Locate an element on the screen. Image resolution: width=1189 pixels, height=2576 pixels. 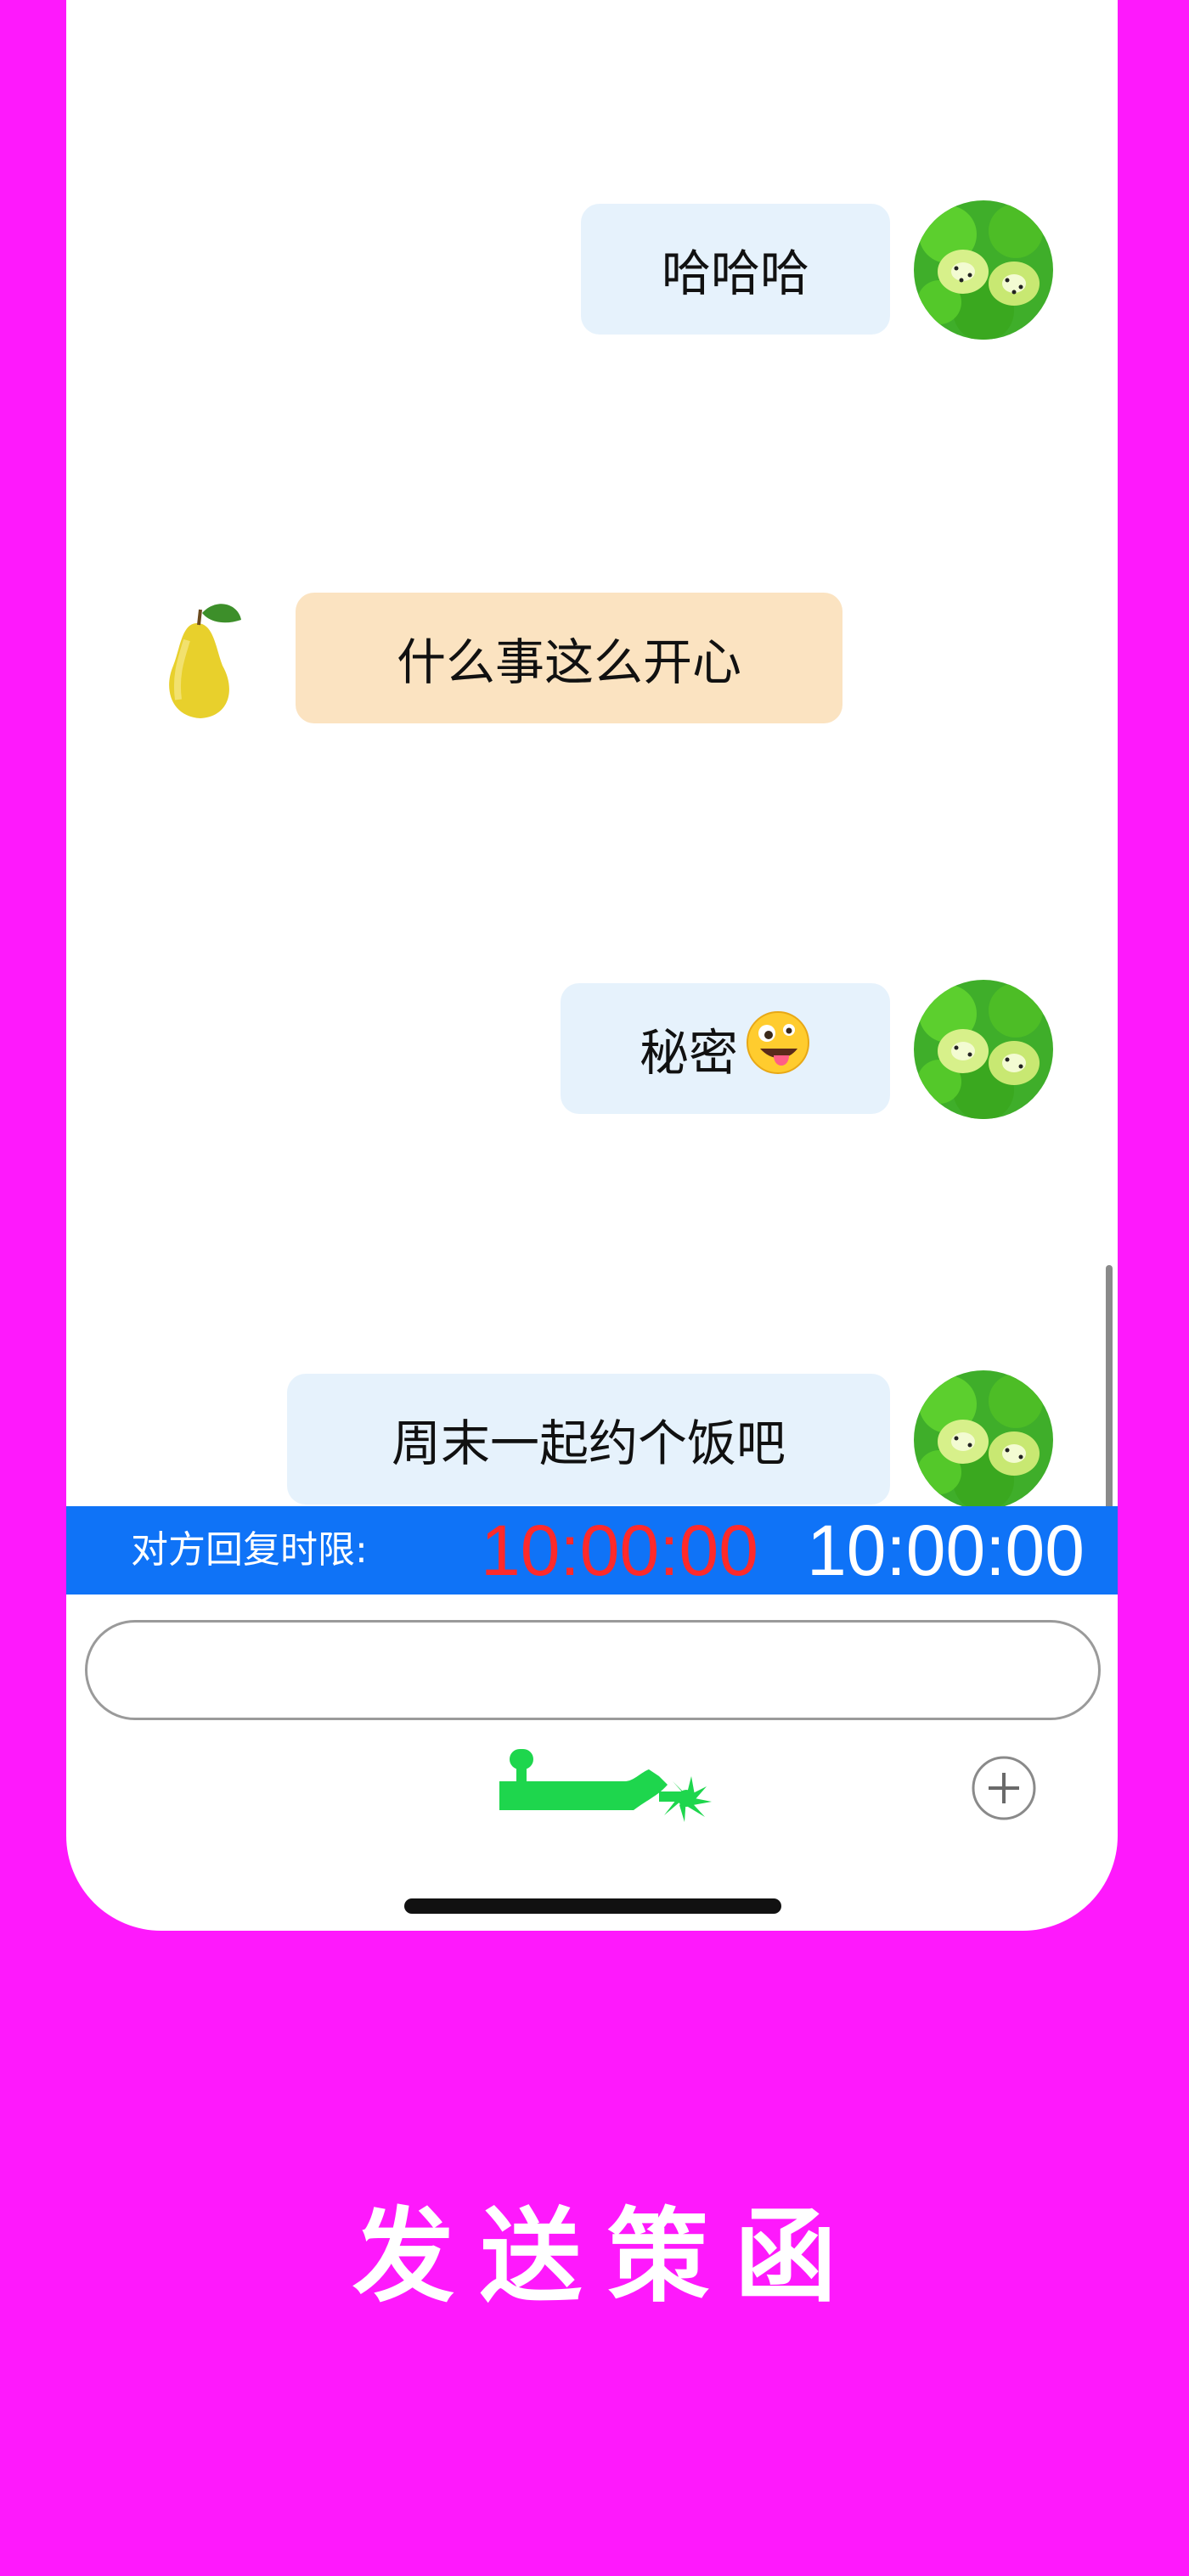
home-indicator is located at coordinates (592, 1906).